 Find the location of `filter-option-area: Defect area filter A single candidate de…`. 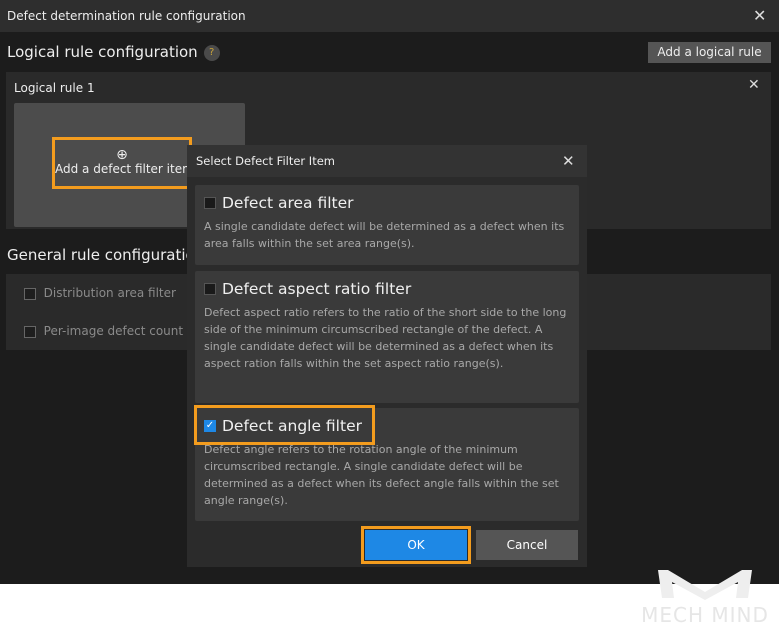

filter-option-area: Defect area filter A single candidate de… is located at coordinates (387, 225).